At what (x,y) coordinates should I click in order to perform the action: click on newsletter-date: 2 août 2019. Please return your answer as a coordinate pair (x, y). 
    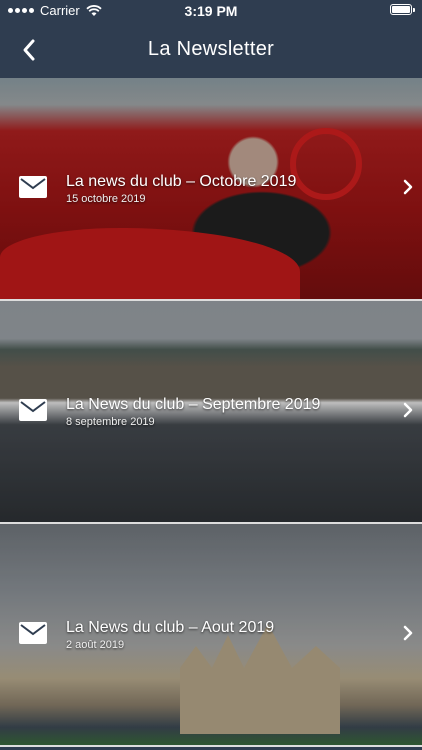
    Looking at the image, I should click on (95, 645).